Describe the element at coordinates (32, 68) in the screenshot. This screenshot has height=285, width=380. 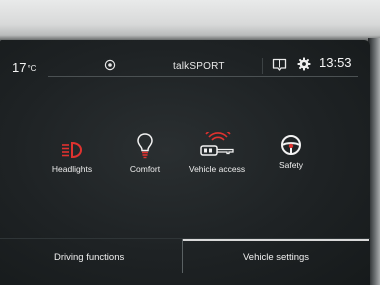
I see `temperature-unit: °C` at that location.